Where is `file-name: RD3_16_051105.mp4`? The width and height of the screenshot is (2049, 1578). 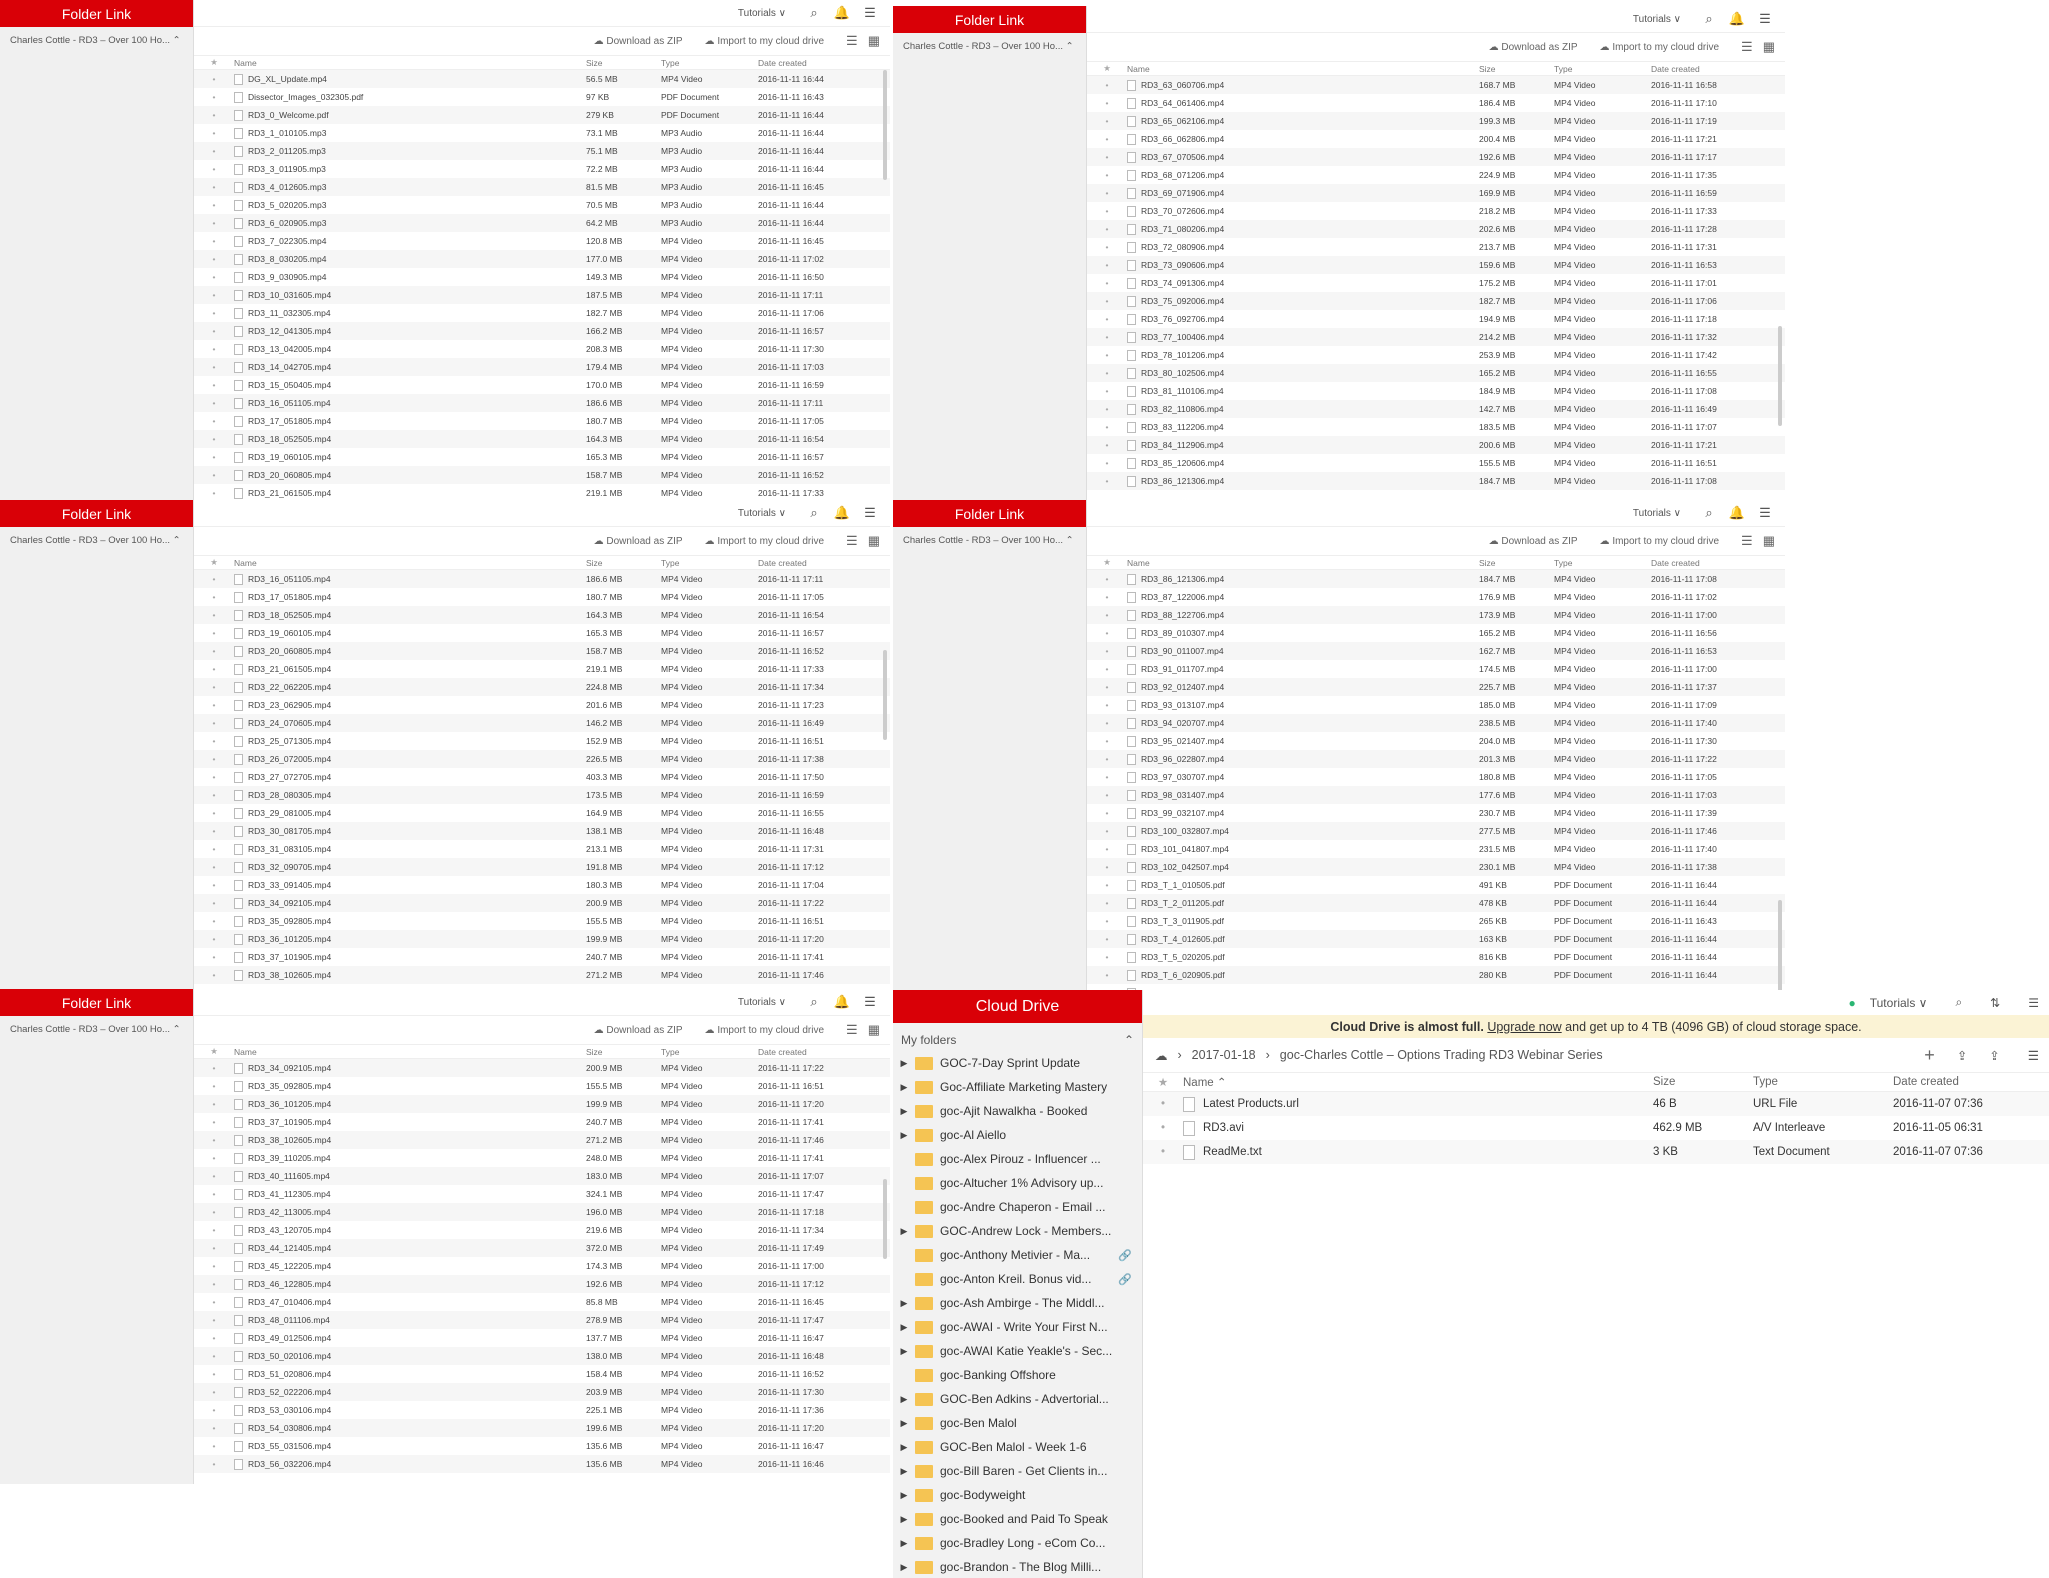 file-name: RD3_16_051105.mp4 is located at coordinates (289, 579).